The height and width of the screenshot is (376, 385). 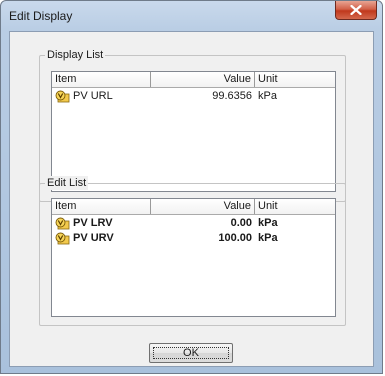 What do you see at coordinates (267, 96) in the screenshot?
I see `display-item-unit: kPa` at bounding box center [267, 96].